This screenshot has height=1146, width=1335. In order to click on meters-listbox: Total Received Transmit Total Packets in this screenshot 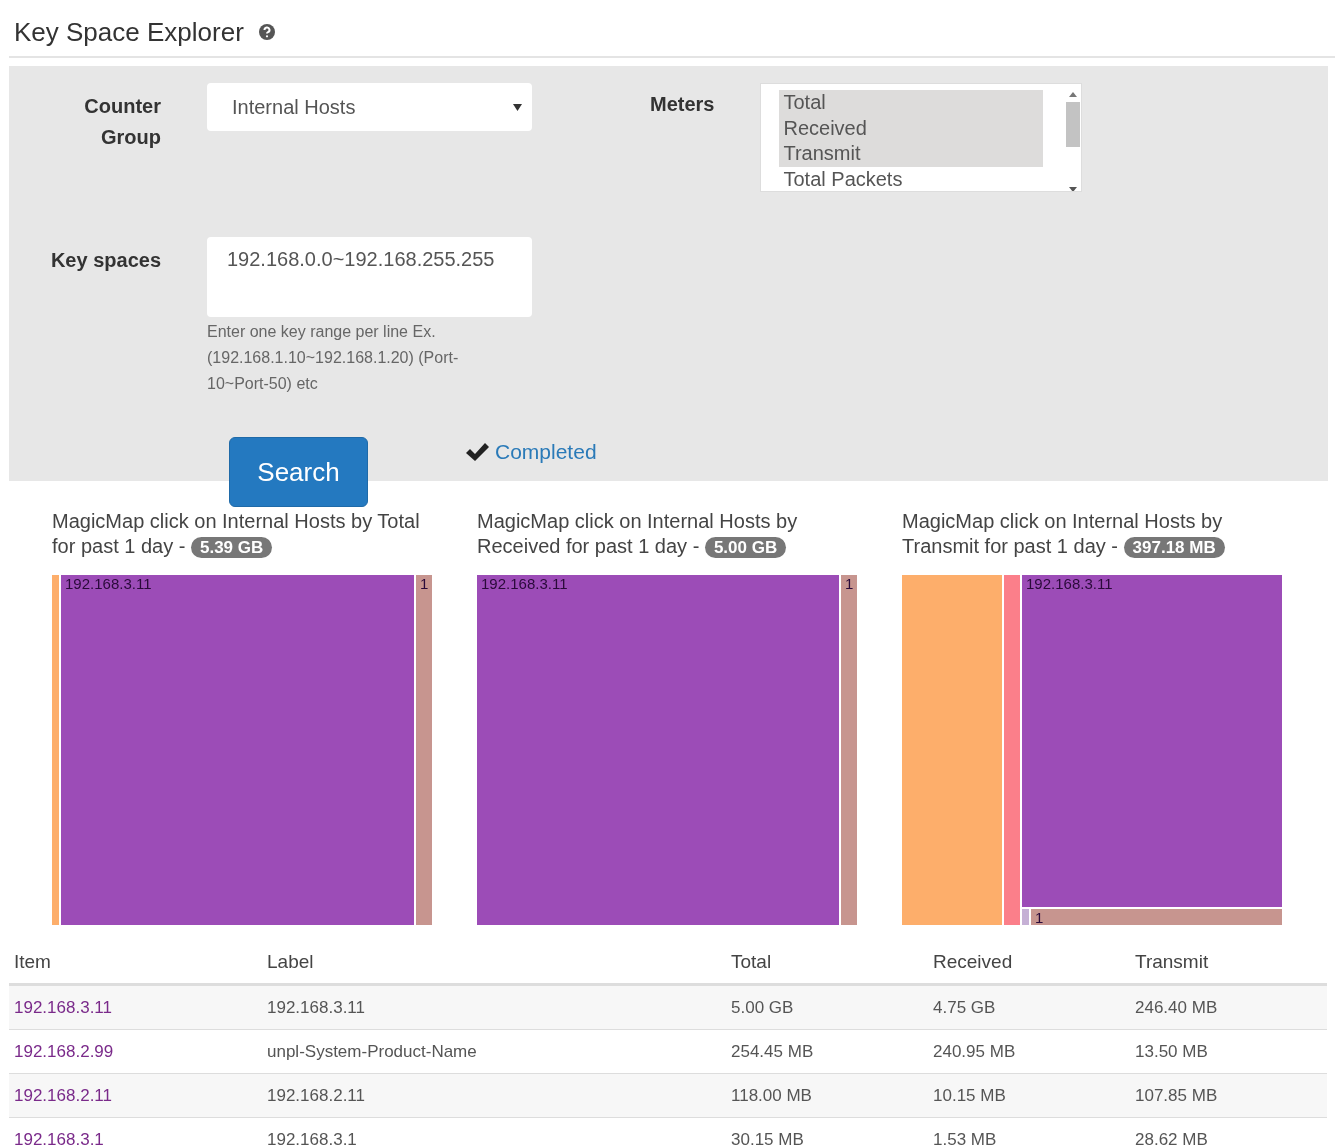, I will do `click(921, 137)`.